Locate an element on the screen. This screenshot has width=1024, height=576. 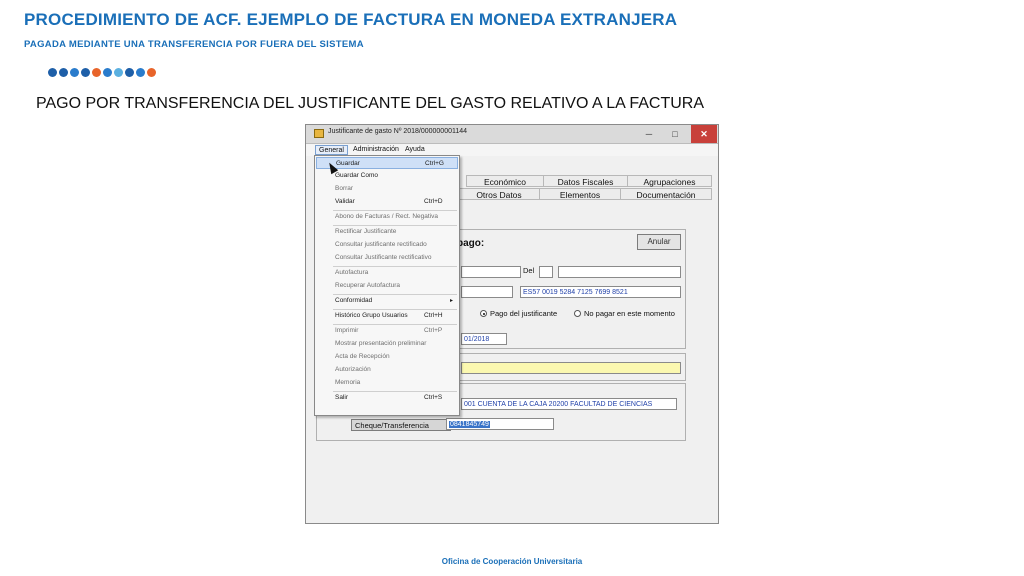
menu-item-label: Autorización is located at coordinates (353, 369).